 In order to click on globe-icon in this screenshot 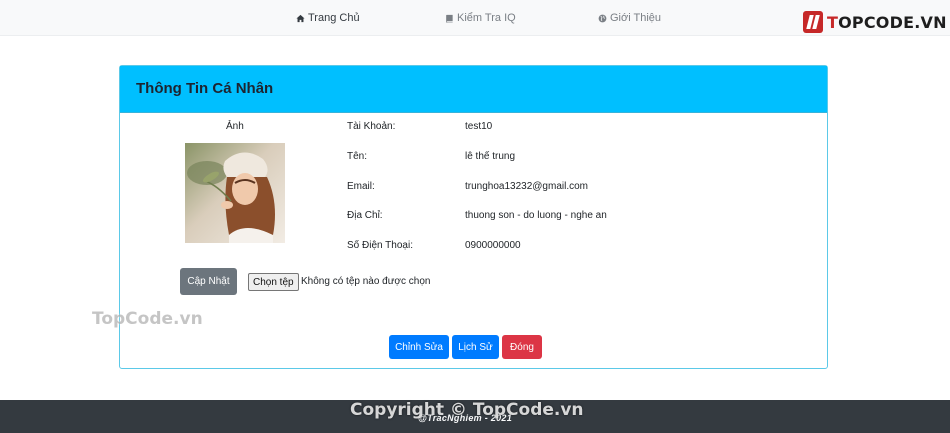, I will do `click(602, 18)`.